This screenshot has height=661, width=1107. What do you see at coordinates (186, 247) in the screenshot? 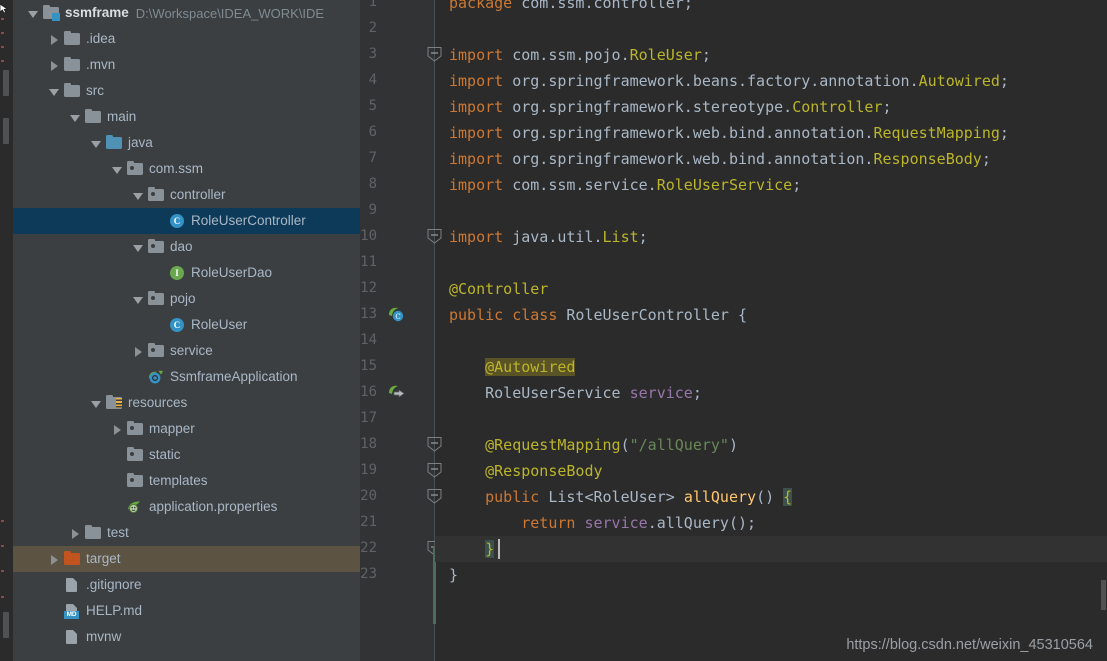
I see `tree-item-dao: dao` at bounding box center [186, 247].